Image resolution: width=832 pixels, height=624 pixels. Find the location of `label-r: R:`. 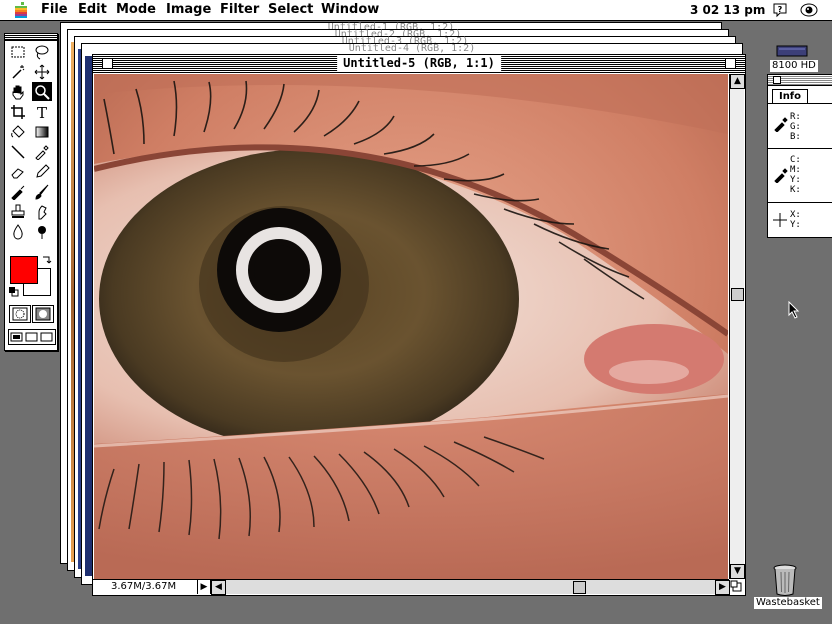

label-r: R: is located at coordinates (795, 117).